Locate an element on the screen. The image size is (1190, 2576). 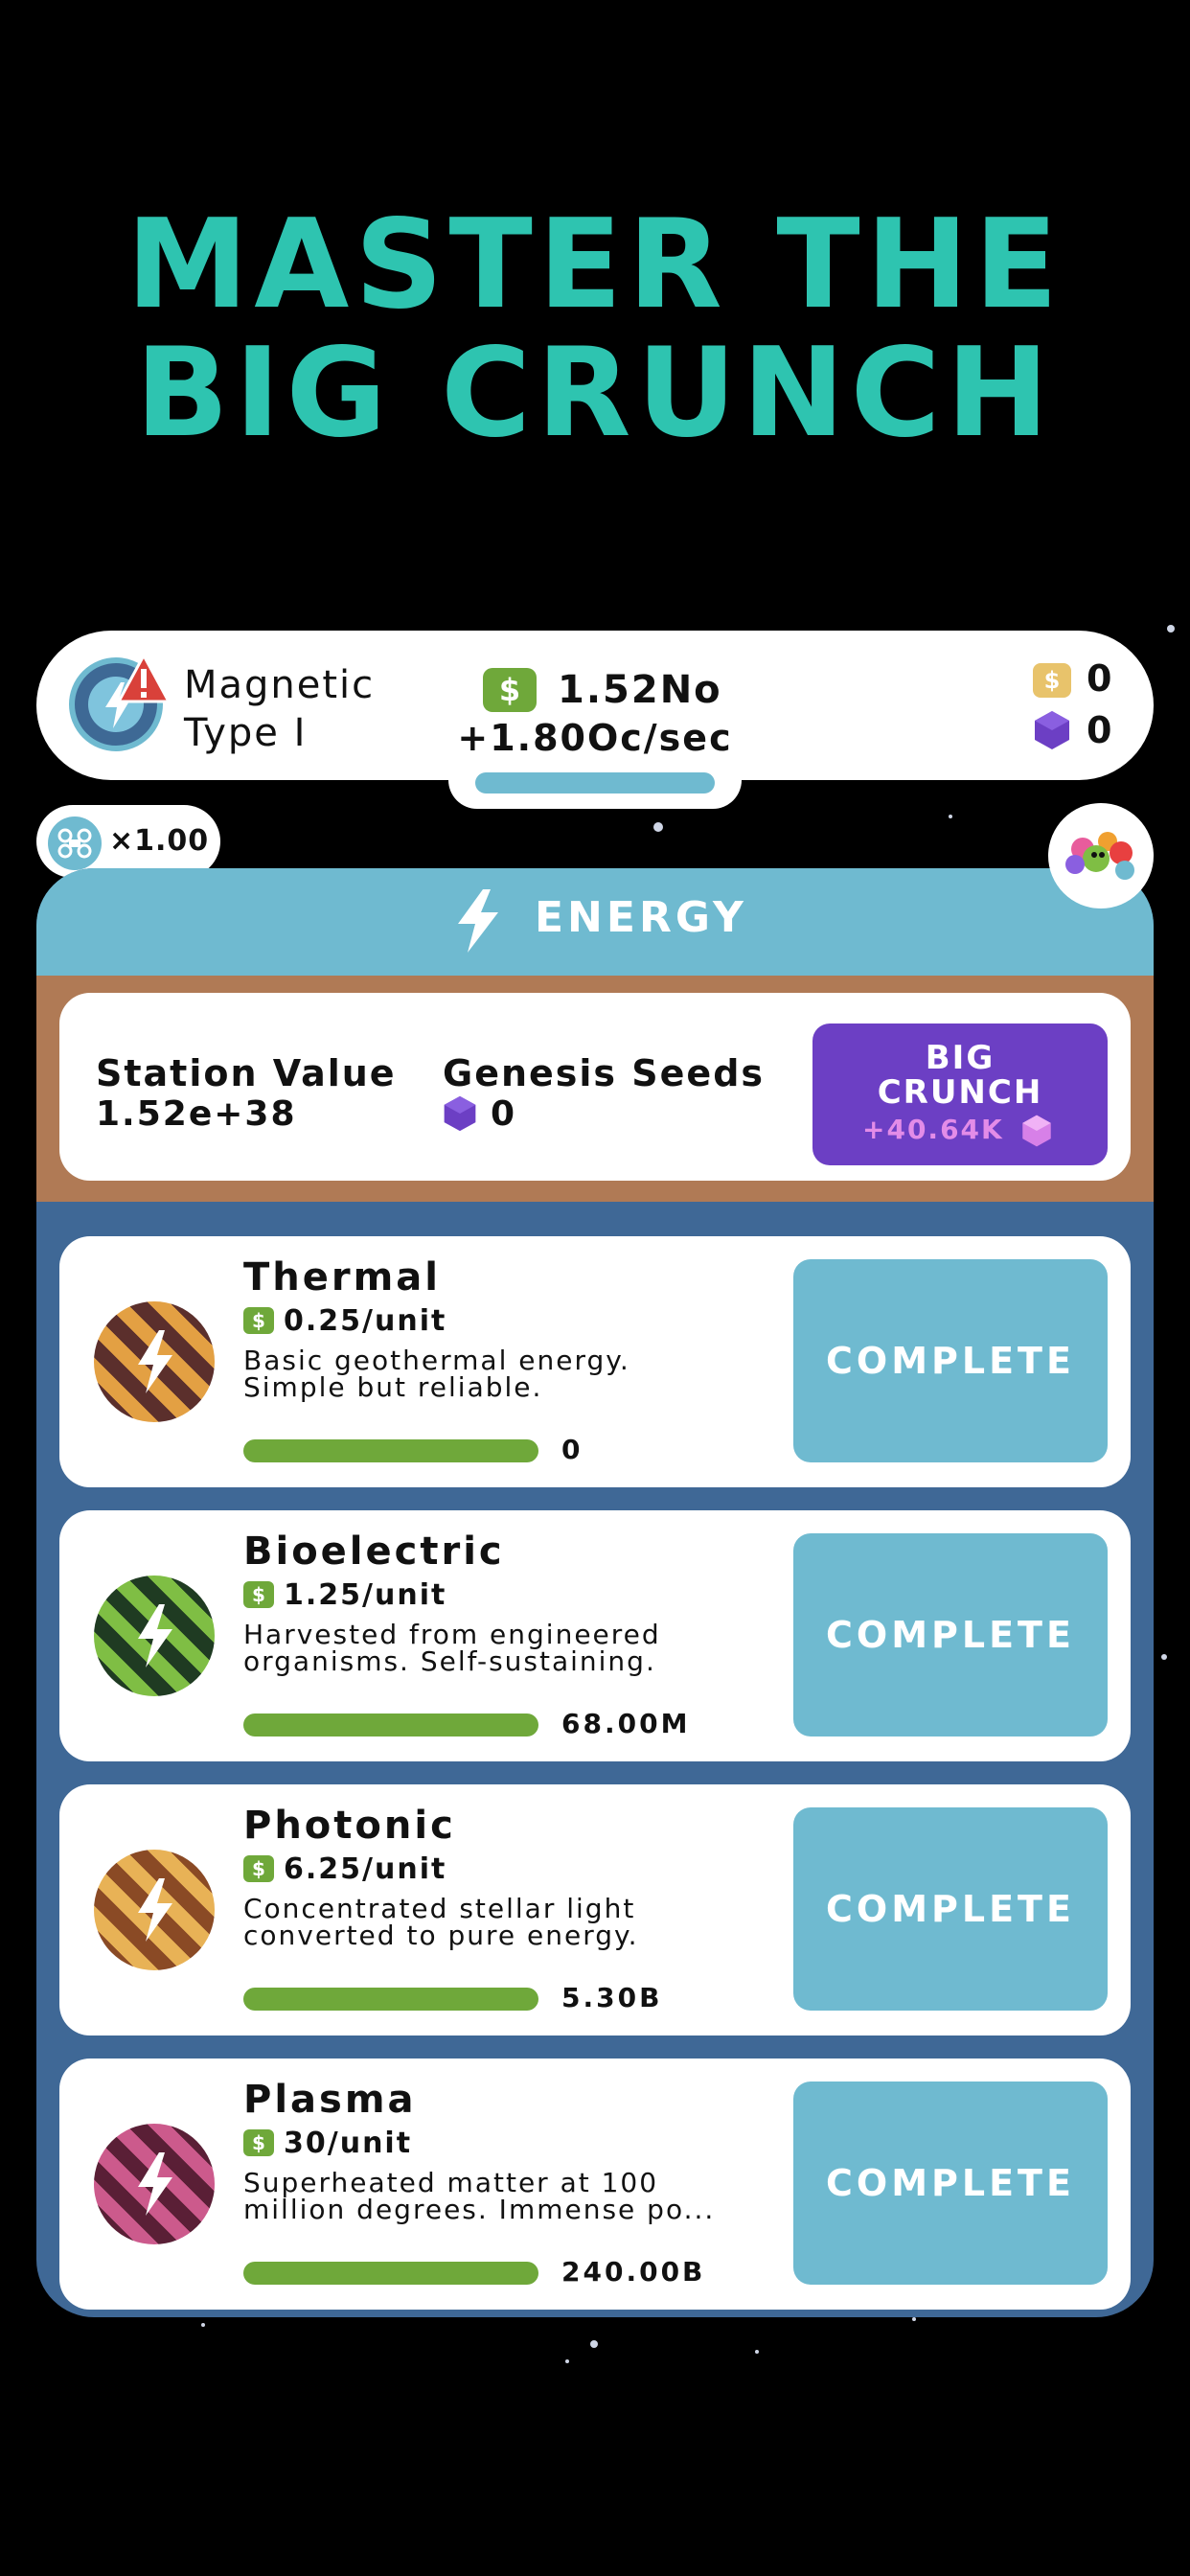
description-line-2: Simple but reliable. is located at coordinates (393, 1387).